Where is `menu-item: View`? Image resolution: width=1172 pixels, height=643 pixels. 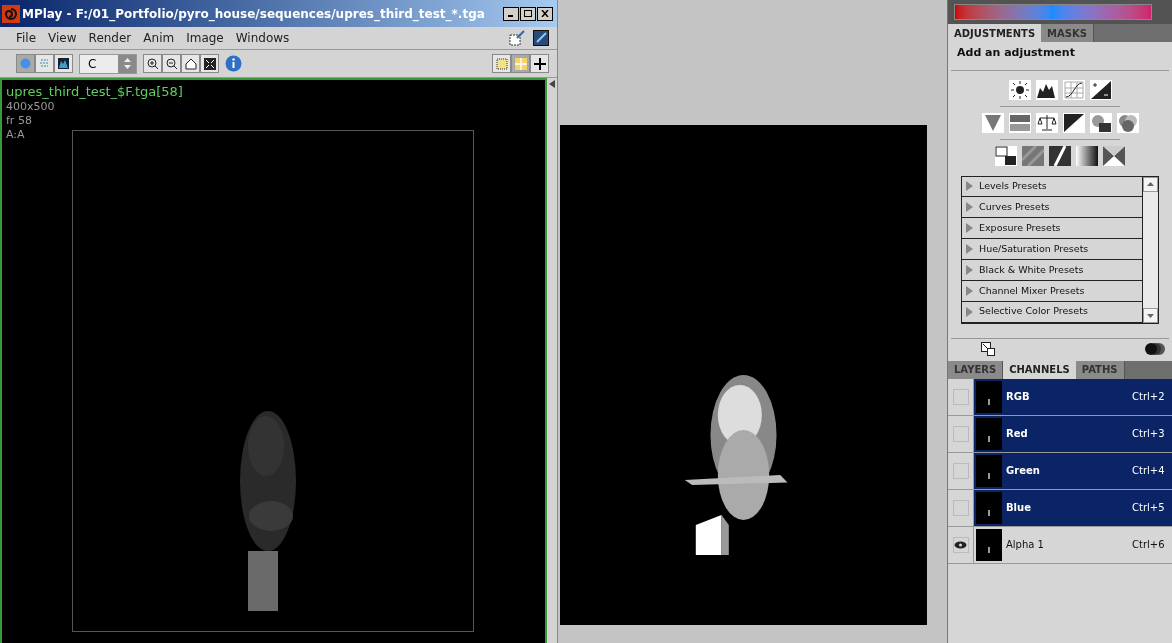
menu-item: View is located at coordinates (62, 38).